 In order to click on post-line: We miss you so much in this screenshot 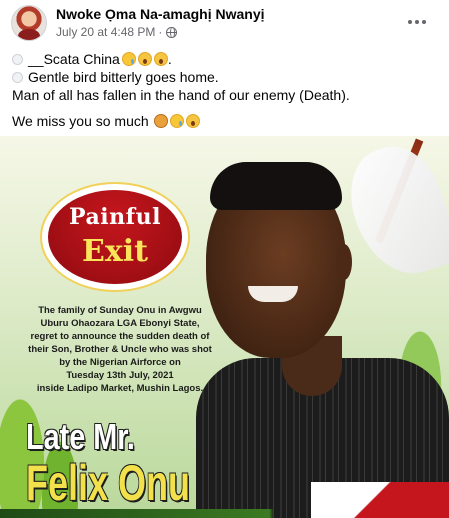, I will do `click(227, 121)`.